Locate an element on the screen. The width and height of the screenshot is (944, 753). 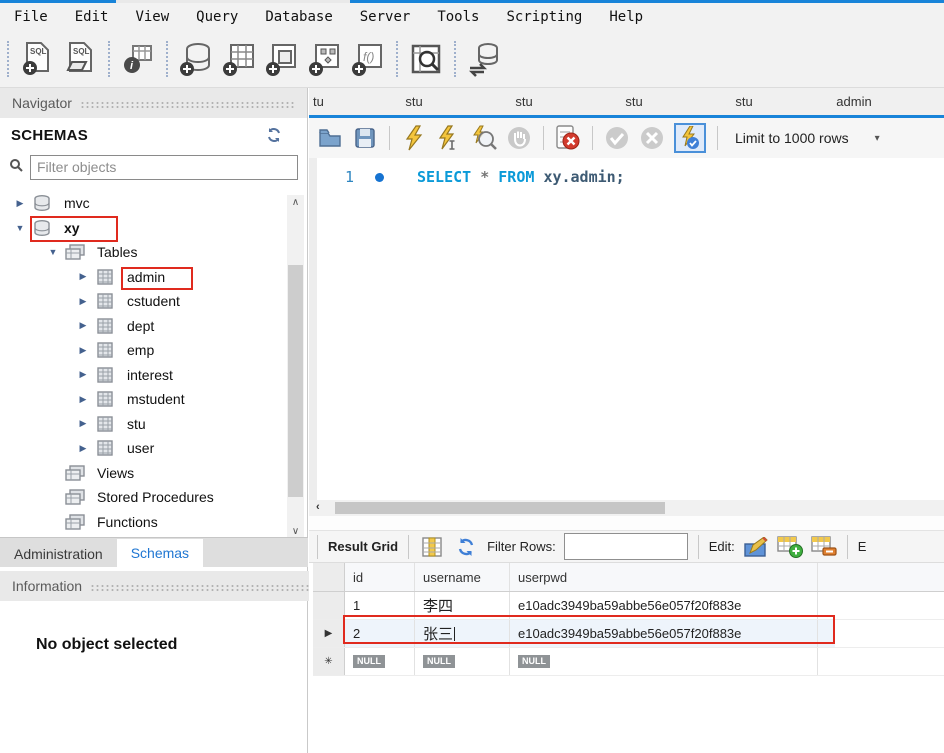
toggle-autocommit-icon is located at coordinates (690, 138).